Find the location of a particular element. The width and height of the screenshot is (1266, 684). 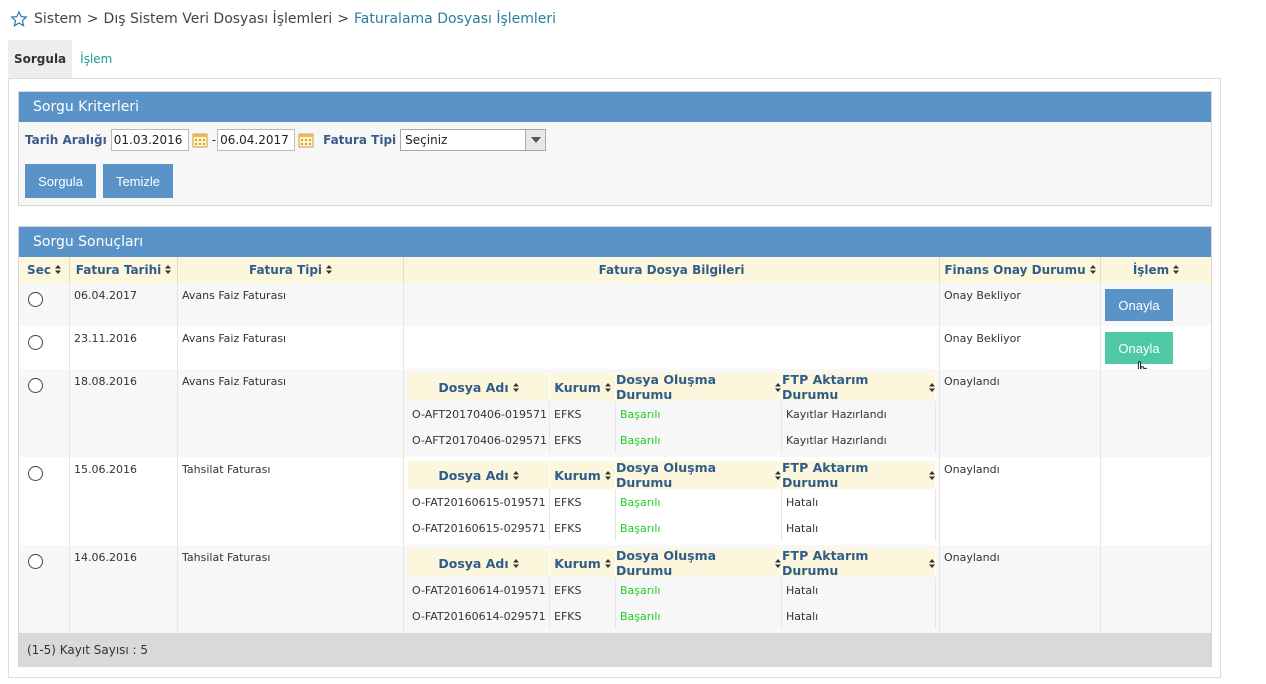

col-header-action: İşlem is located at coordinates (1156, 270).